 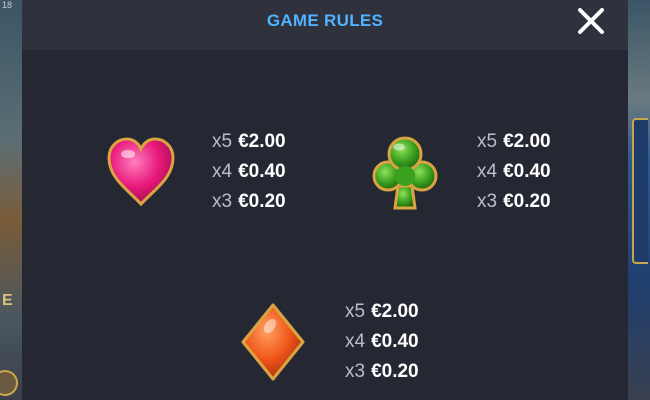 What do you see at coordinates (7, 300) in the screenshot?
I see `background-letter: E` at bounding box center [7, 300].